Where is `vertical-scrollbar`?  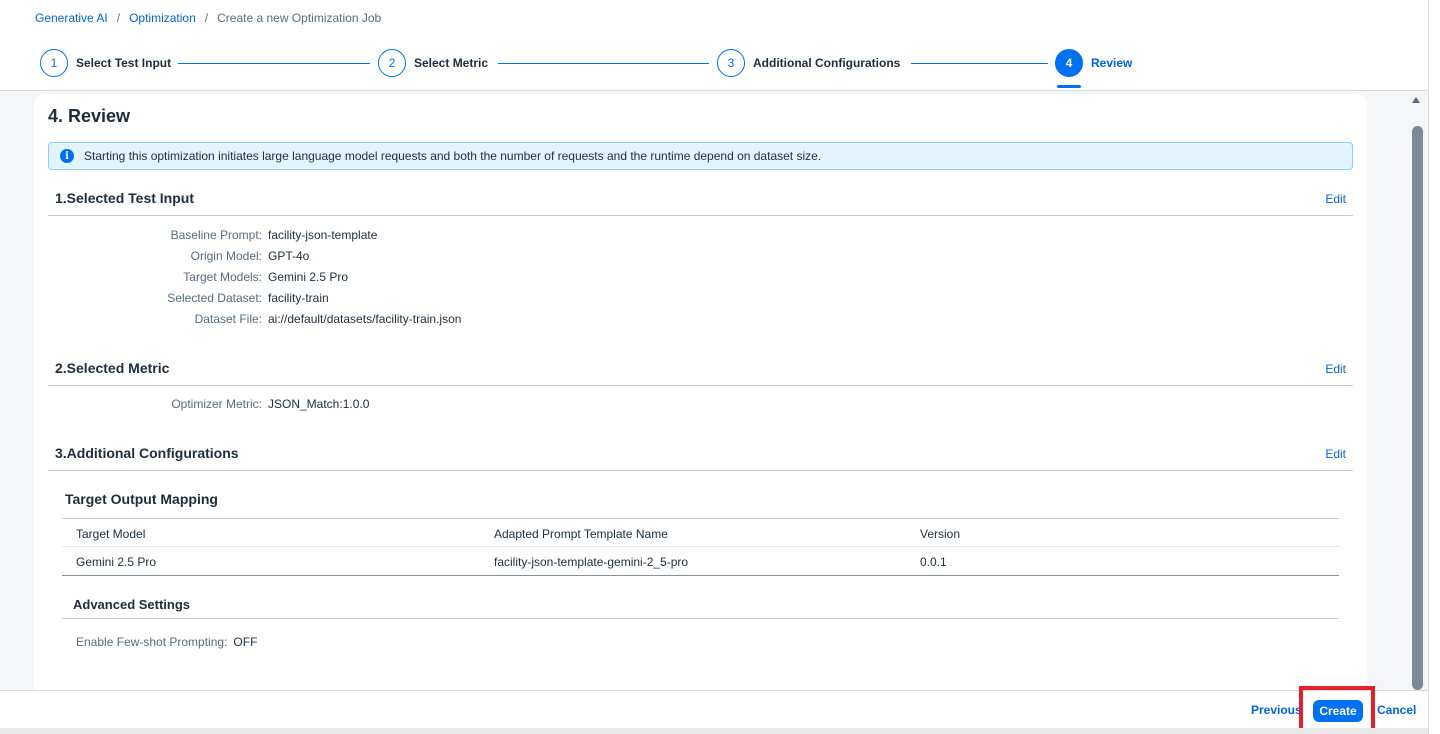 vertical-scrollbar is located at coordinates (1417, 391).